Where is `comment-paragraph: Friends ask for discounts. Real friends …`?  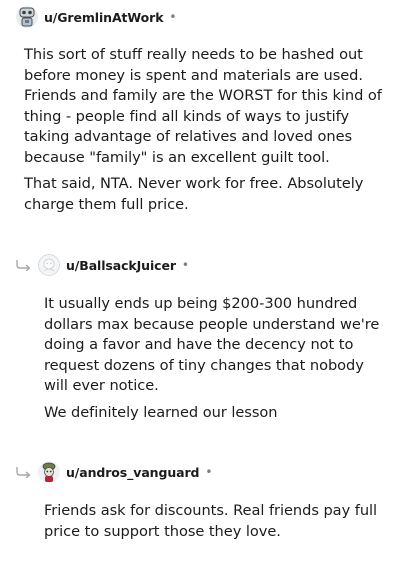 comment-paragraph: Friends ask for discounts. Real friends … is located at coordinates (211, 521).